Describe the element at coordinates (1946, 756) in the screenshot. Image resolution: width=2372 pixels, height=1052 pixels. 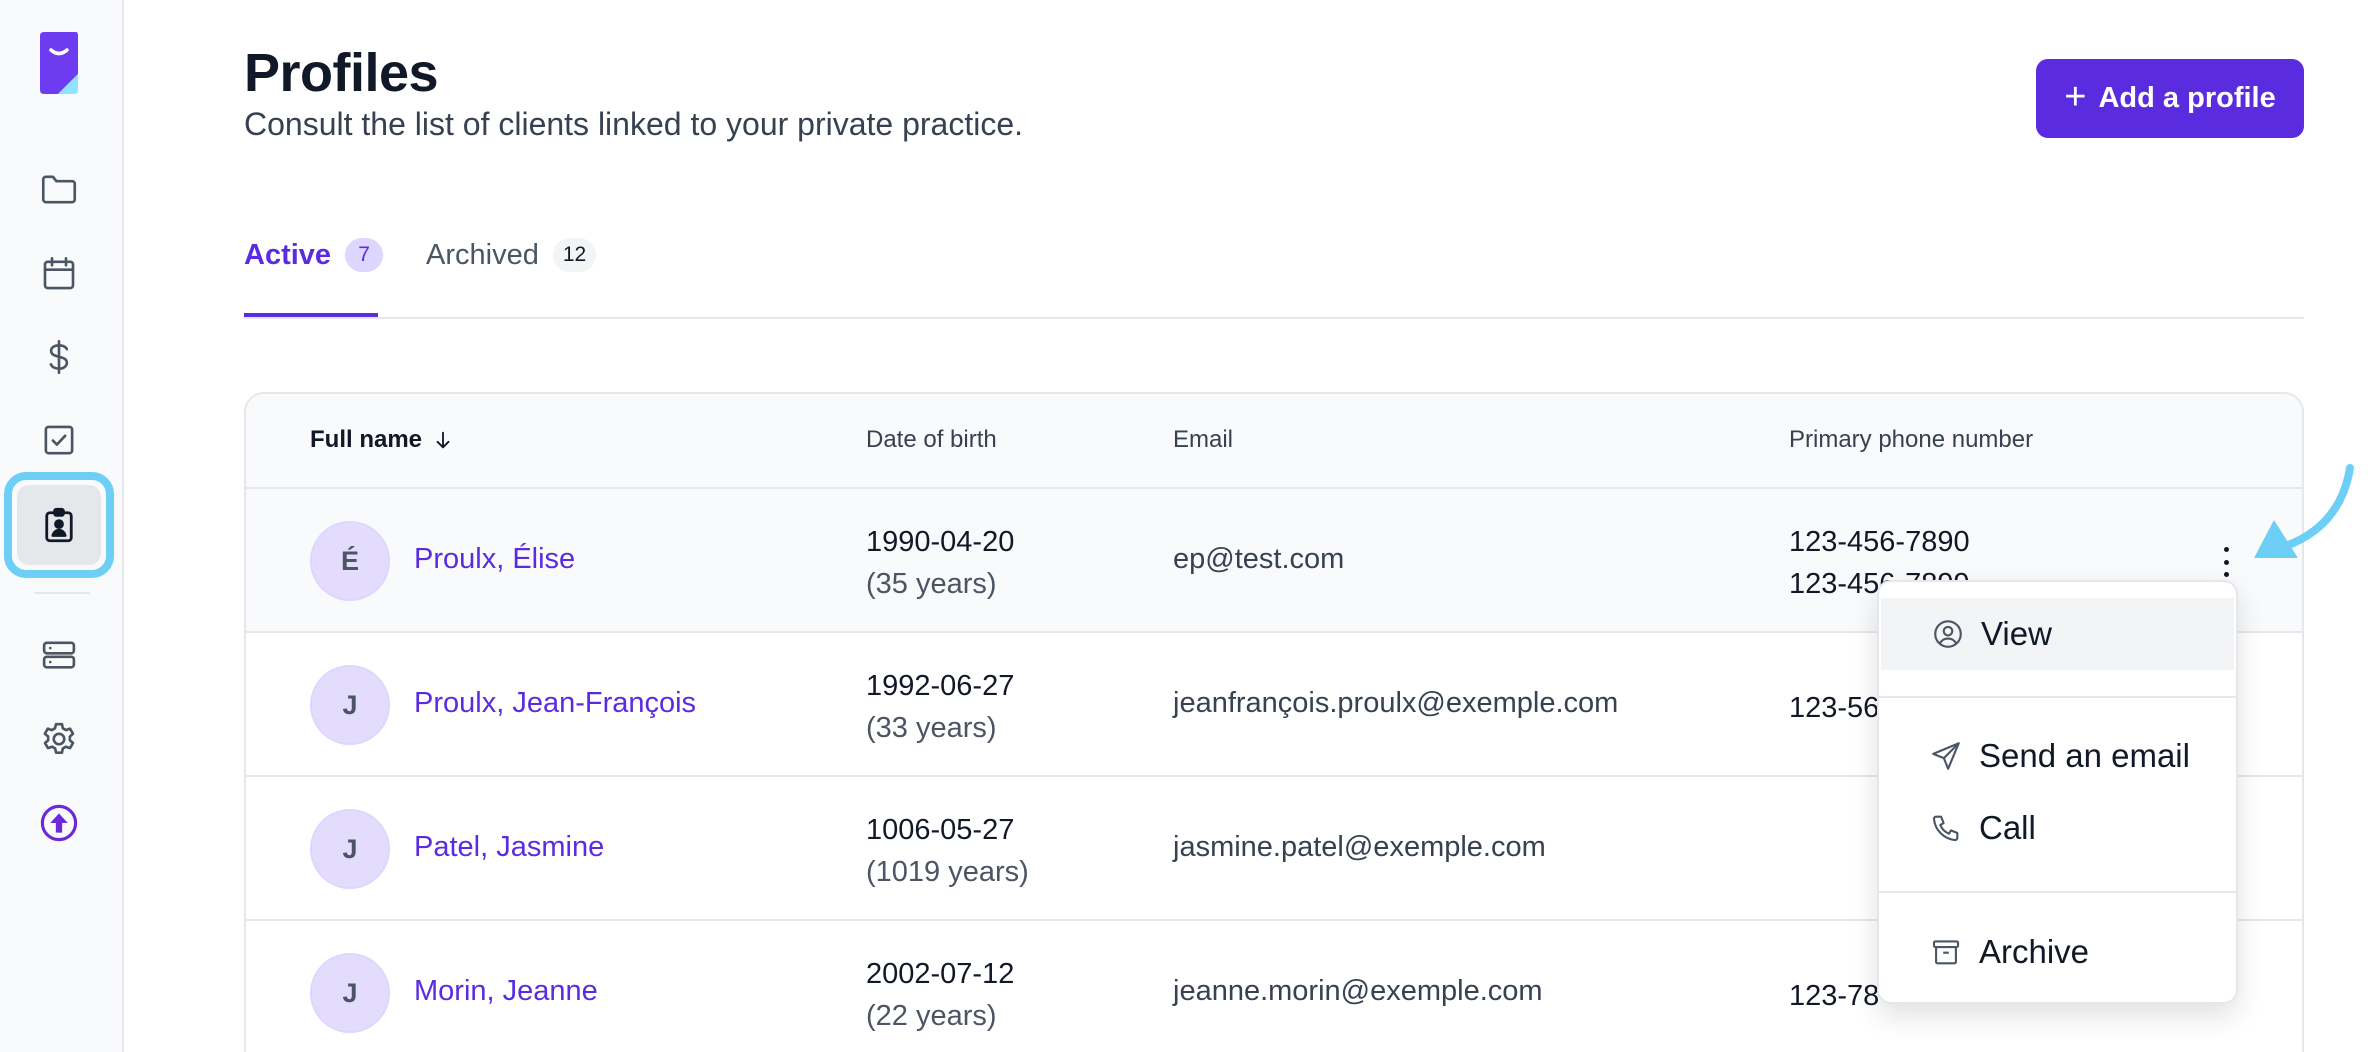
I see `paper-plane-icon` at that location.